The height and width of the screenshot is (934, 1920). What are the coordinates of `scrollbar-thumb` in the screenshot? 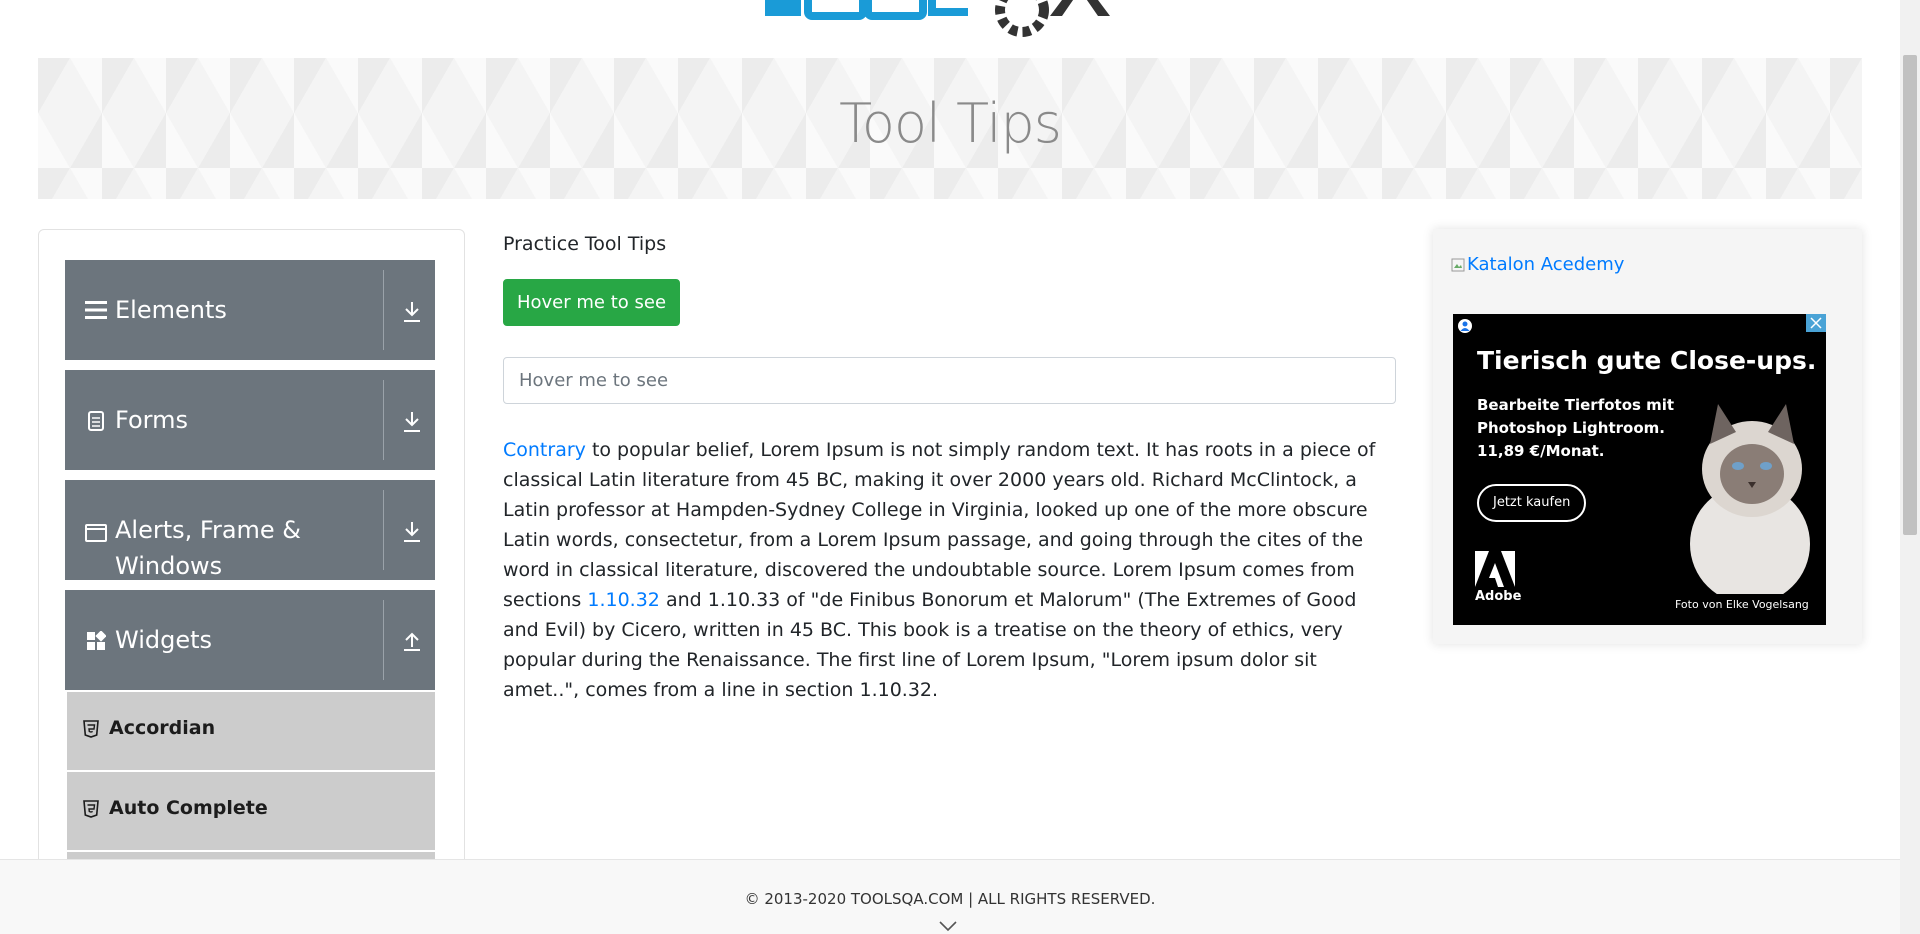 It's located at (1910, 295).